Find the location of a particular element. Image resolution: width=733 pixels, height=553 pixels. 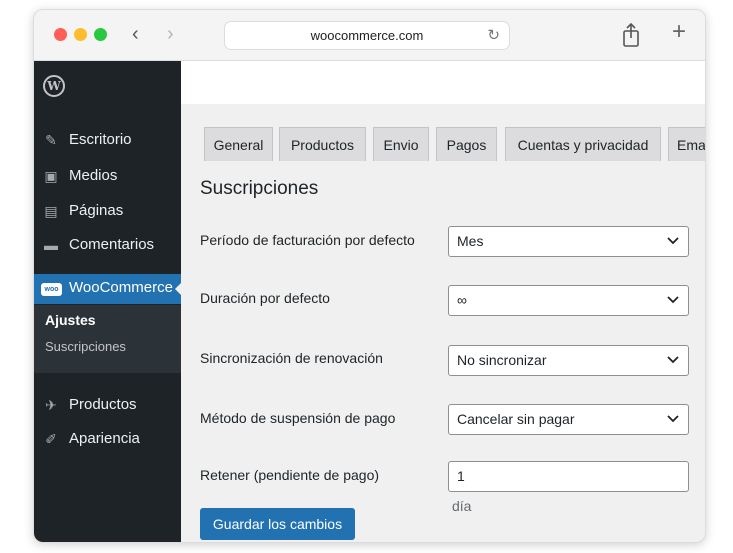

select-value: Mes is located at coordinates (470, 241).